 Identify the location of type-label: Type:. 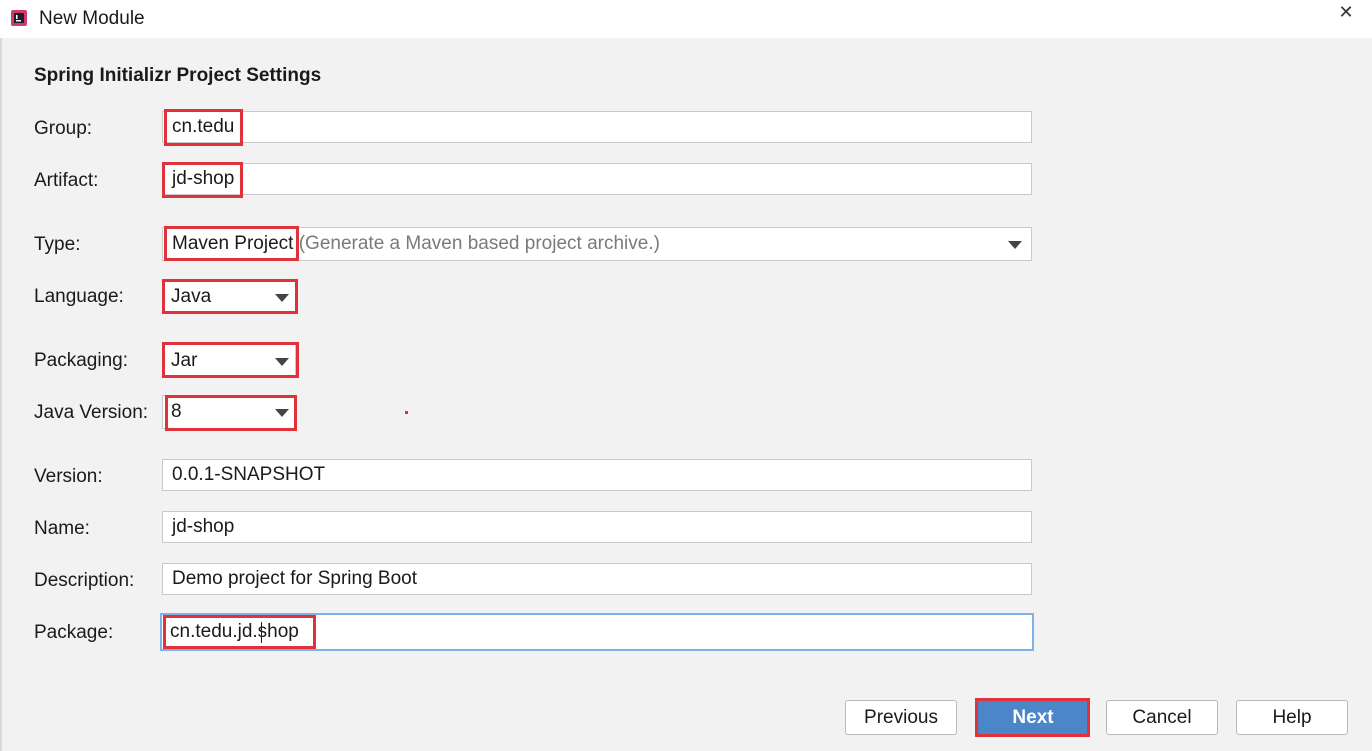
(57, 244).